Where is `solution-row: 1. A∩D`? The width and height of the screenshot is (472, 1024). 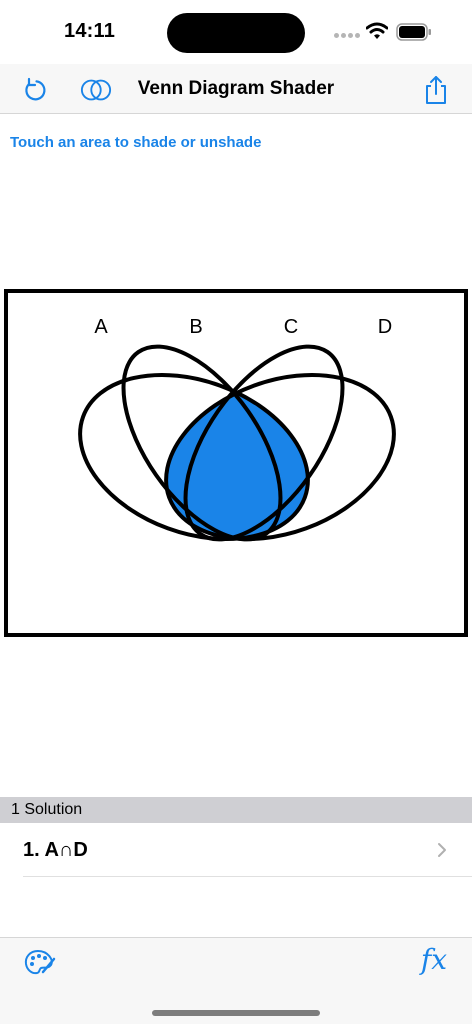
solution-row: 1. A∩D is located at coordinates (236, 850).